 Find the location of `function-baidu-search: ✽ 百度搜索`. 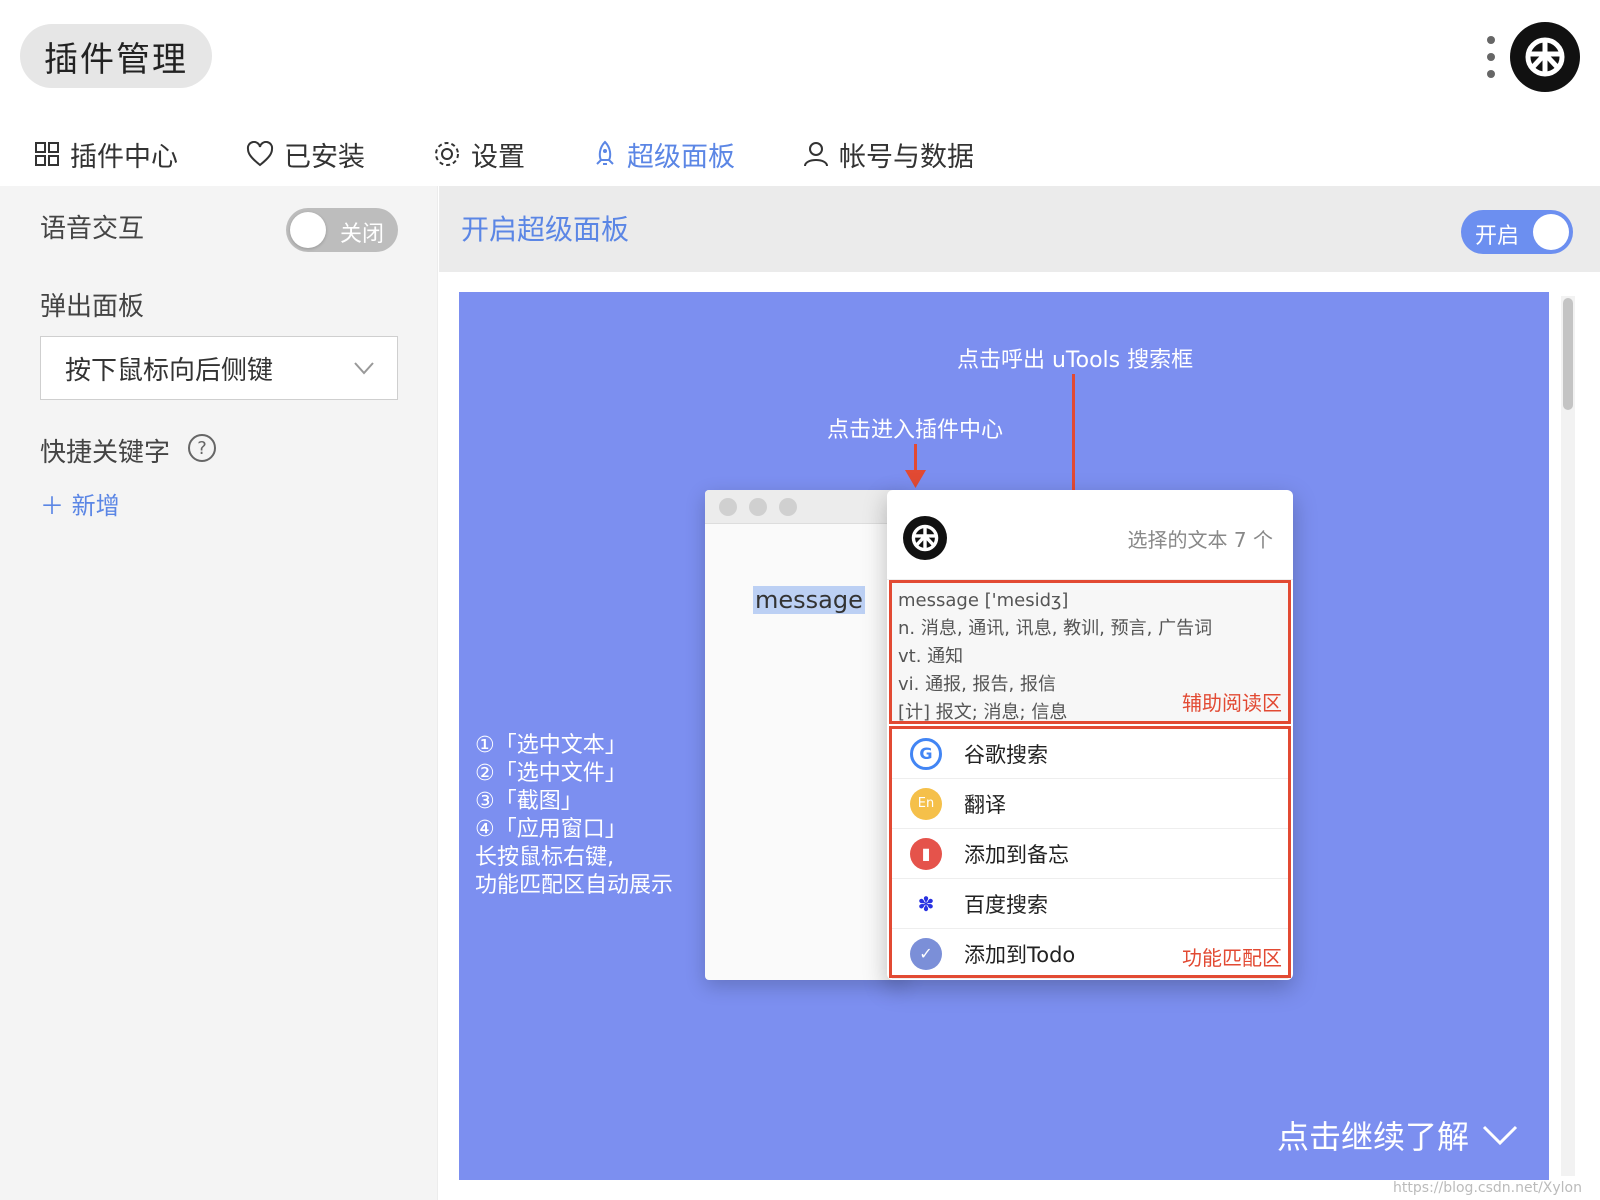

function-baidu-search: ✽ 百度搜索 is located at coordinates (1090, 904).